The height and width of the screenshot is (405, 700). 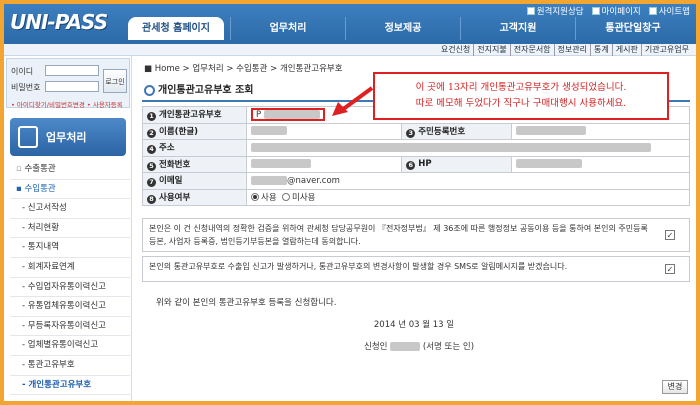 I want to click on rrn-label: 3 주민등록번호, so click(x=457, y=131).